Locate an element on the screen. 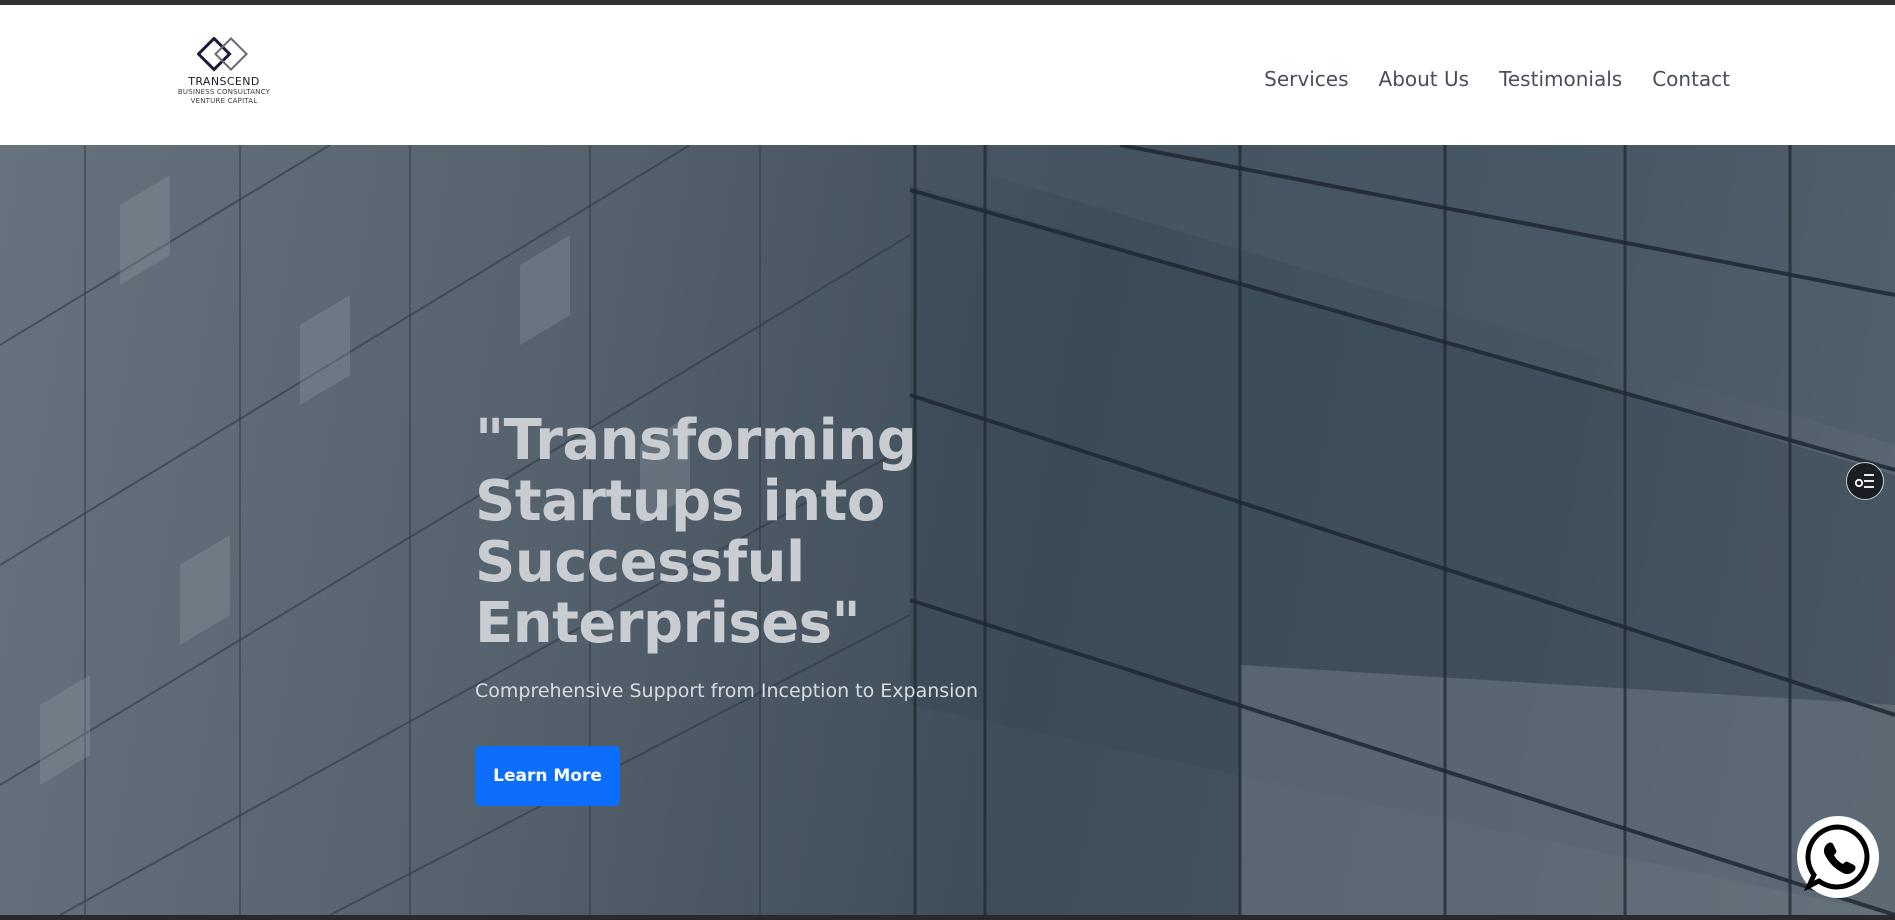 The image size is (1895, 920). double-diamond-logo-icon is located at coordinates (222, 54).